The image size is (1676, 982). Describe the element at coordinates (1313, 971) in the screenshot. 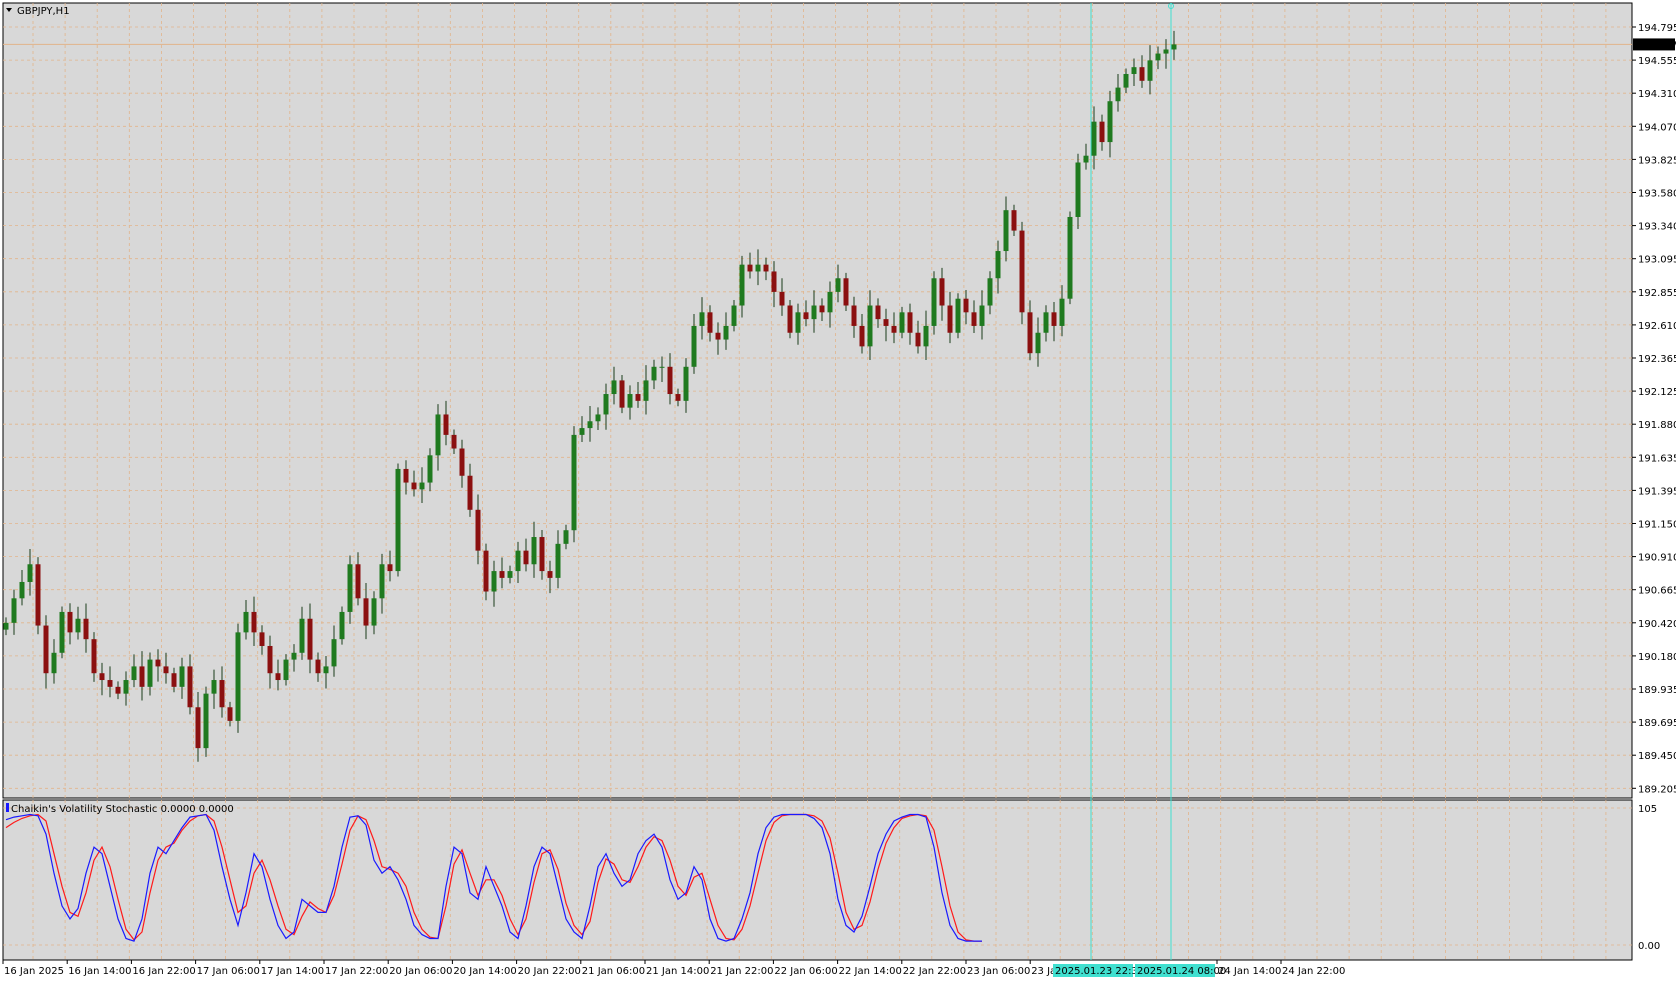

I see `time-tick-label: 24 Jan 22:00` at that location.